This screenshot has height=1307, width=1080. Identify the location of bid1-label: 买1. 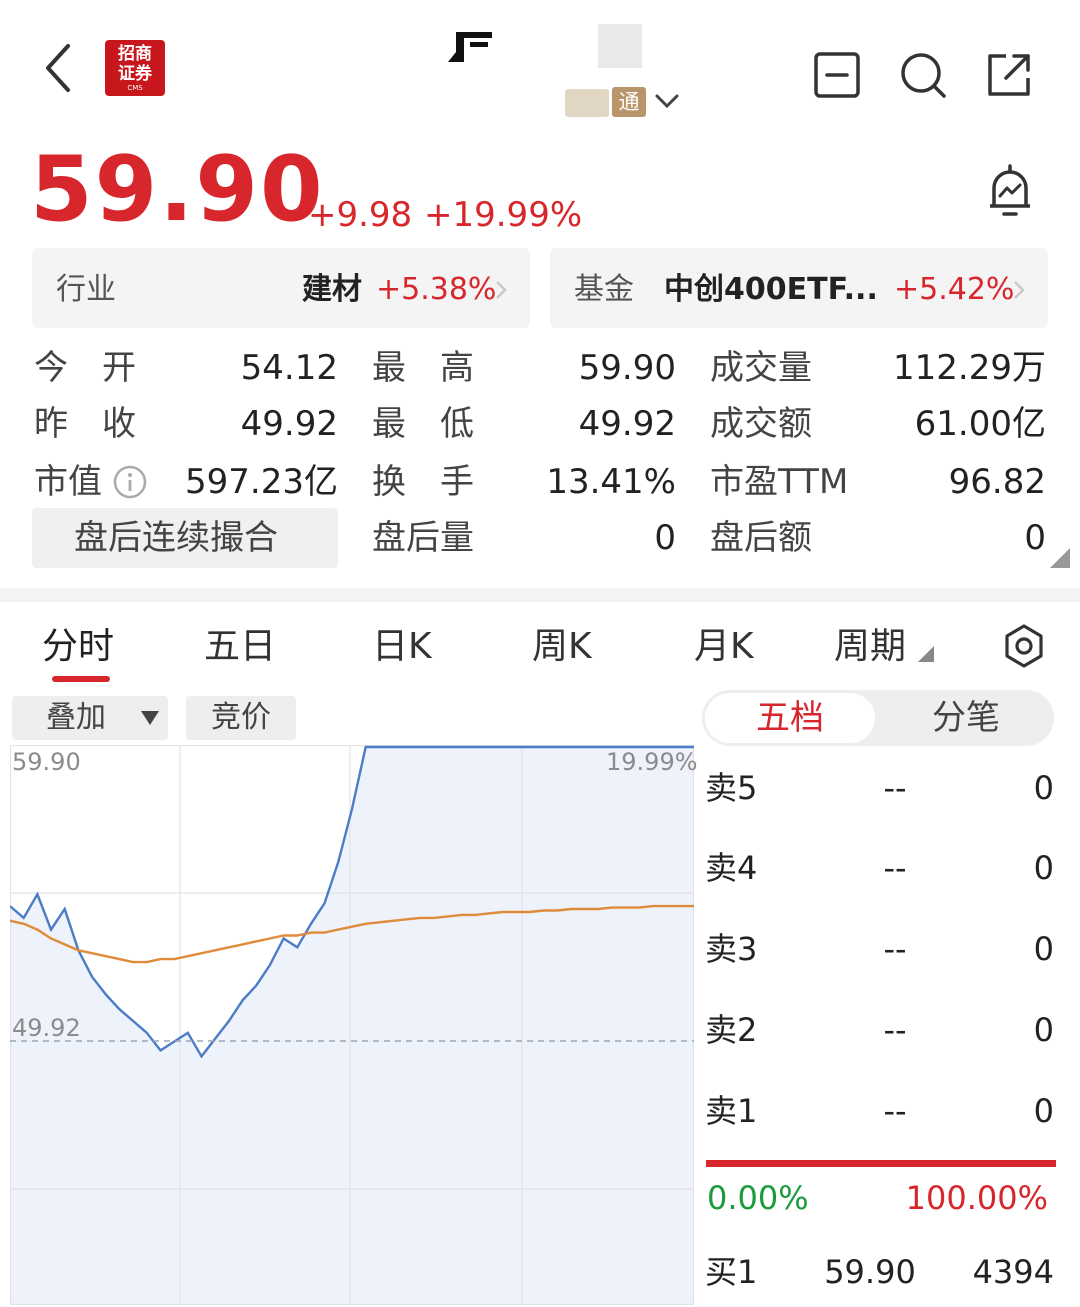
(731, 1272).